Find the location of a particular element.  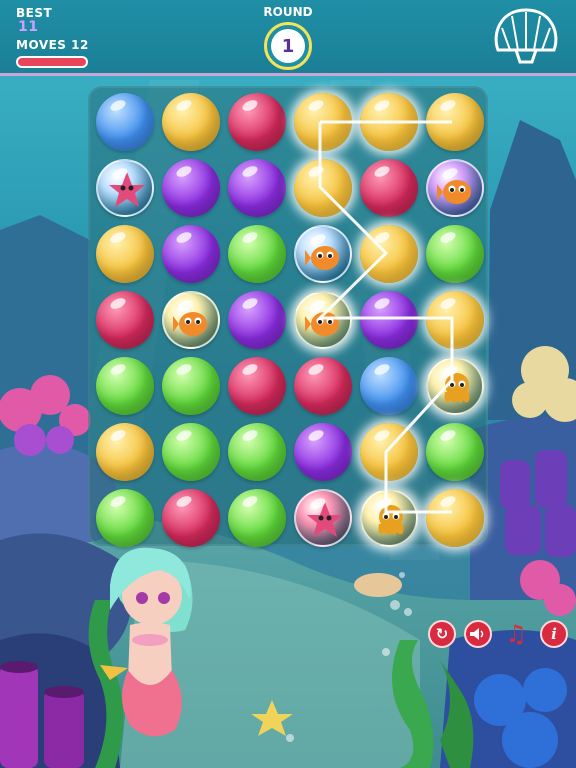

restart-button: ↻ is located at coordinates (442, 634).